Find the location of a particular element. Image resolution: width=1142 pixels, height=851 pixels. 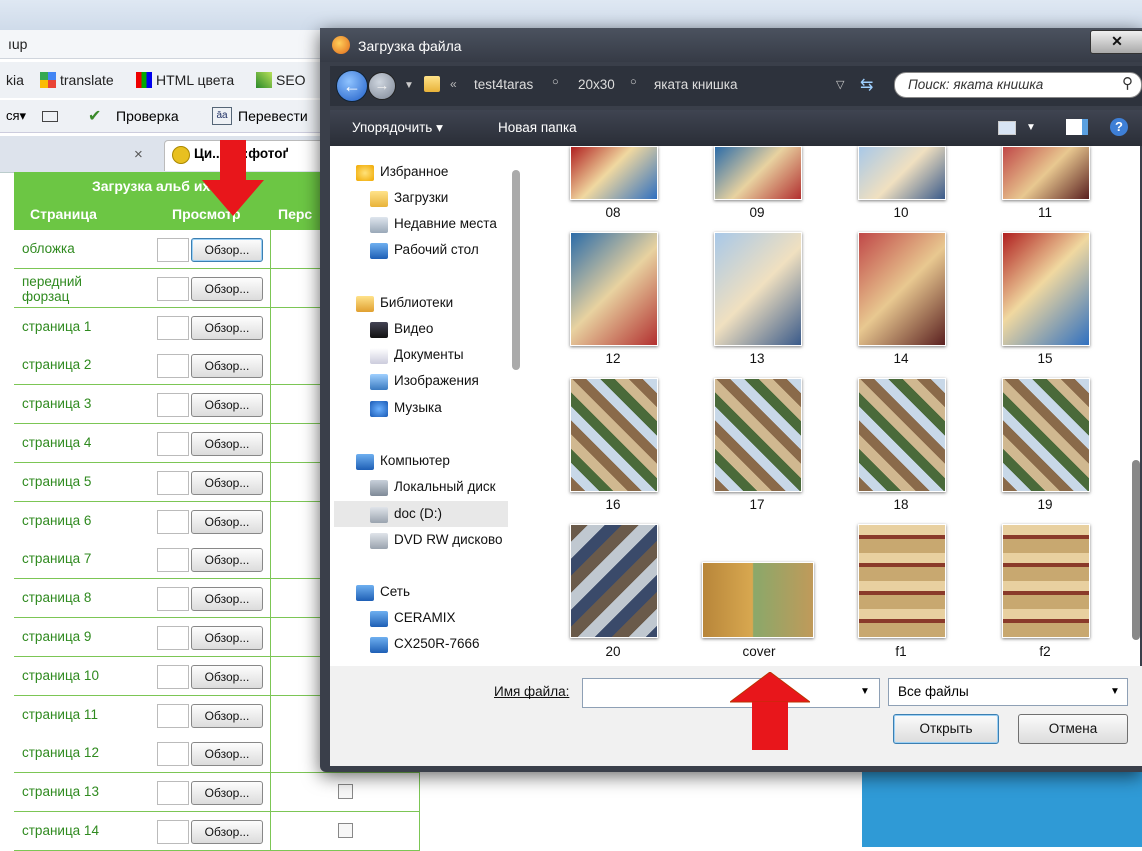

preview-pane-icon is located at coordinates (1077, 127).